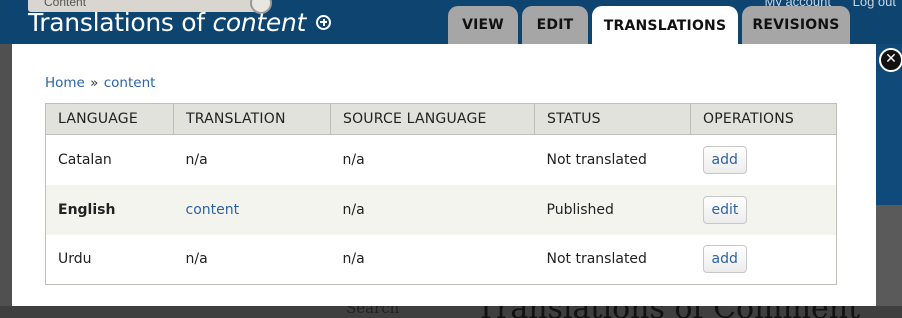 This screenshot has height=318, width=902. I want to click on page-title-entity: content, so click(259, 22).